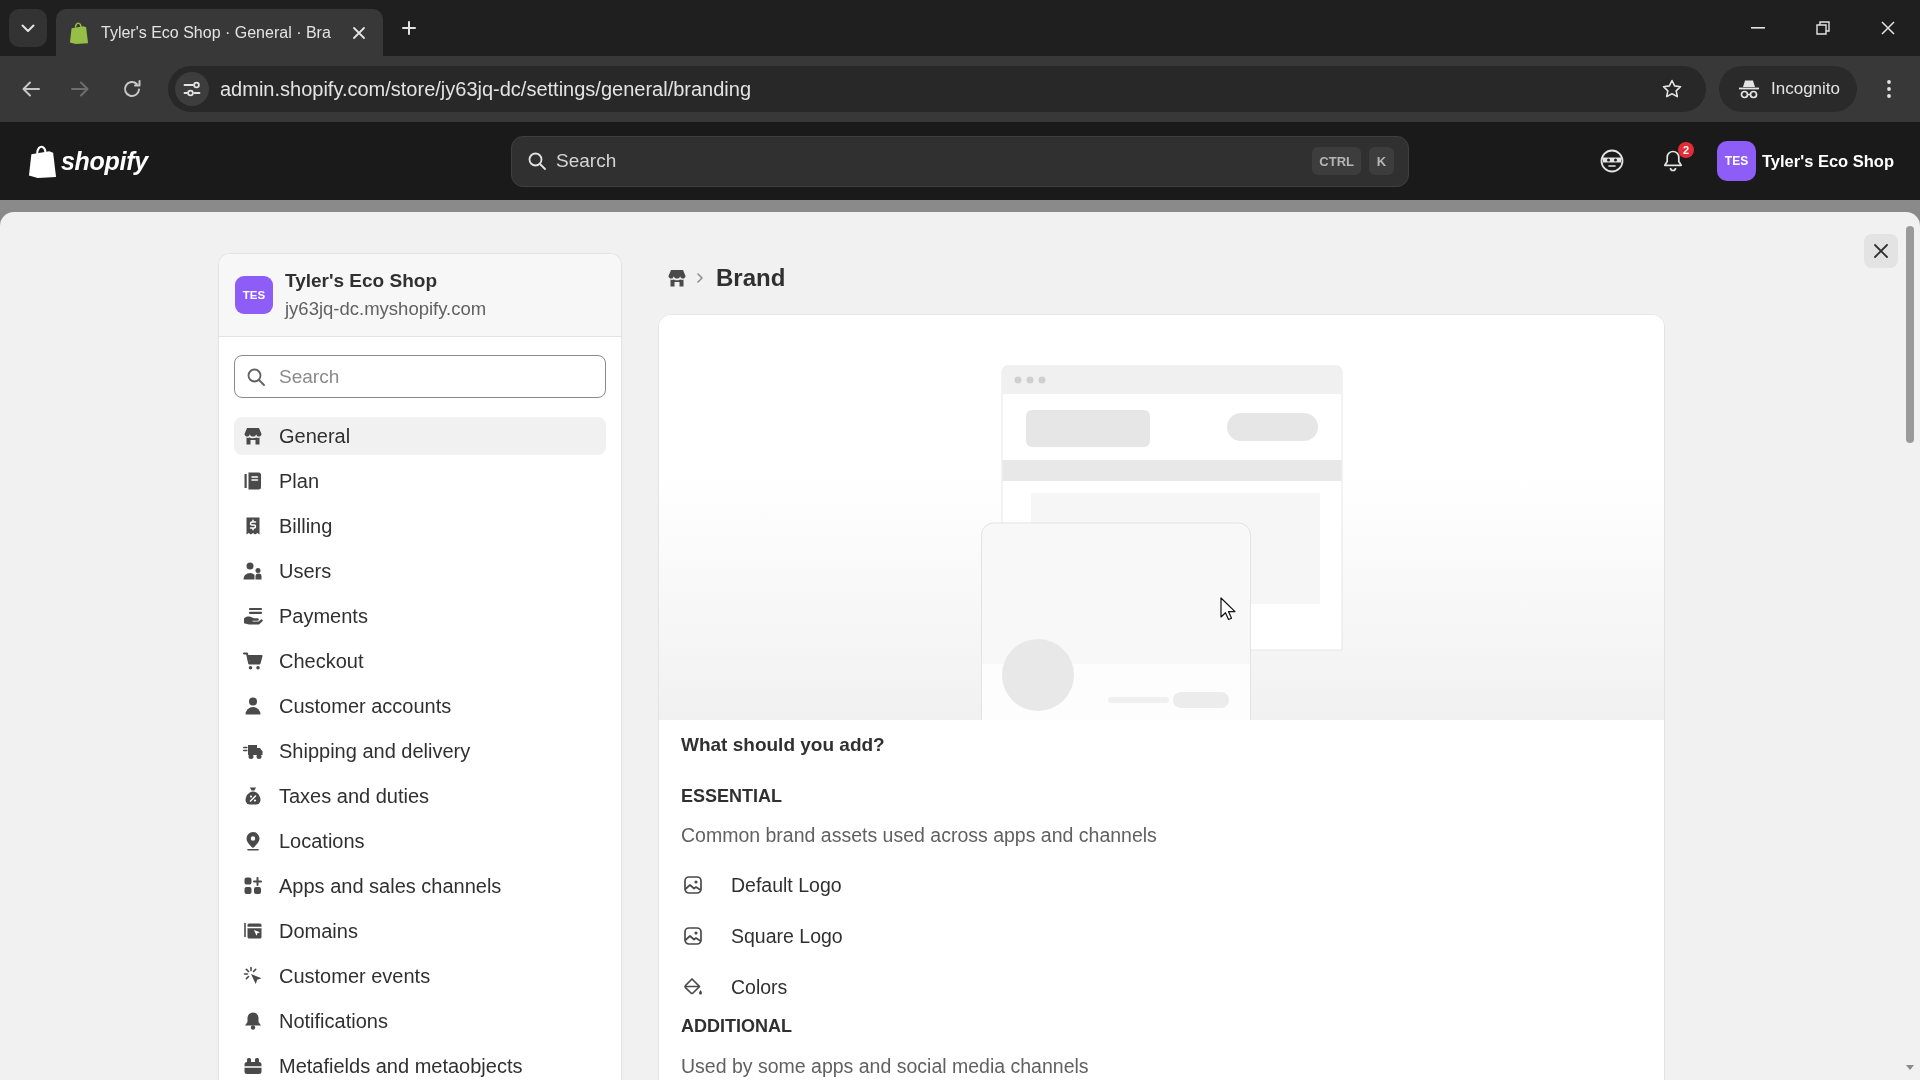 Image resolution: width=1920 pixels, height=1080 pixels. I want to click on nav-item: Users, so click(420, 571).